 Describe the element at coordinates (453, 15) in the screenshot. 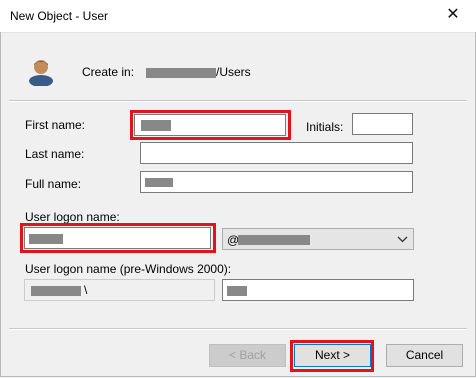

I see `close-icon: ✕` at that location.